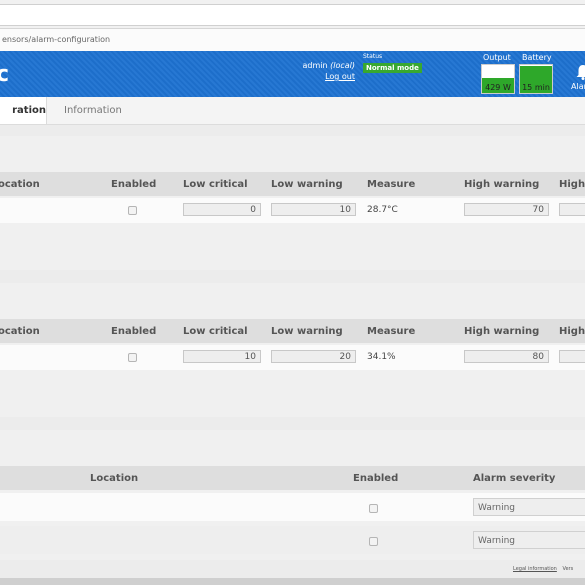 The image size is (585, 585). I want to click on user-name: admin, so click(315, 65).